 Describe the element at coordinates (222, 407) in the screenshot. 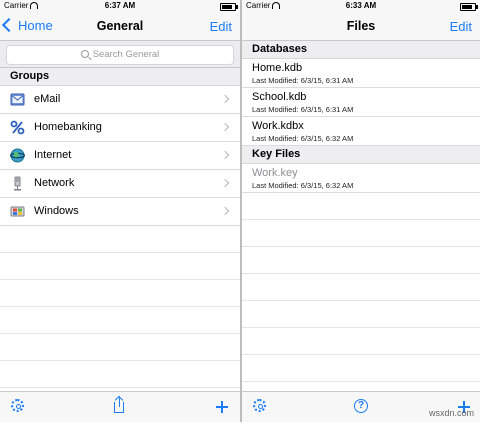

I see `plus-icon` at that location.